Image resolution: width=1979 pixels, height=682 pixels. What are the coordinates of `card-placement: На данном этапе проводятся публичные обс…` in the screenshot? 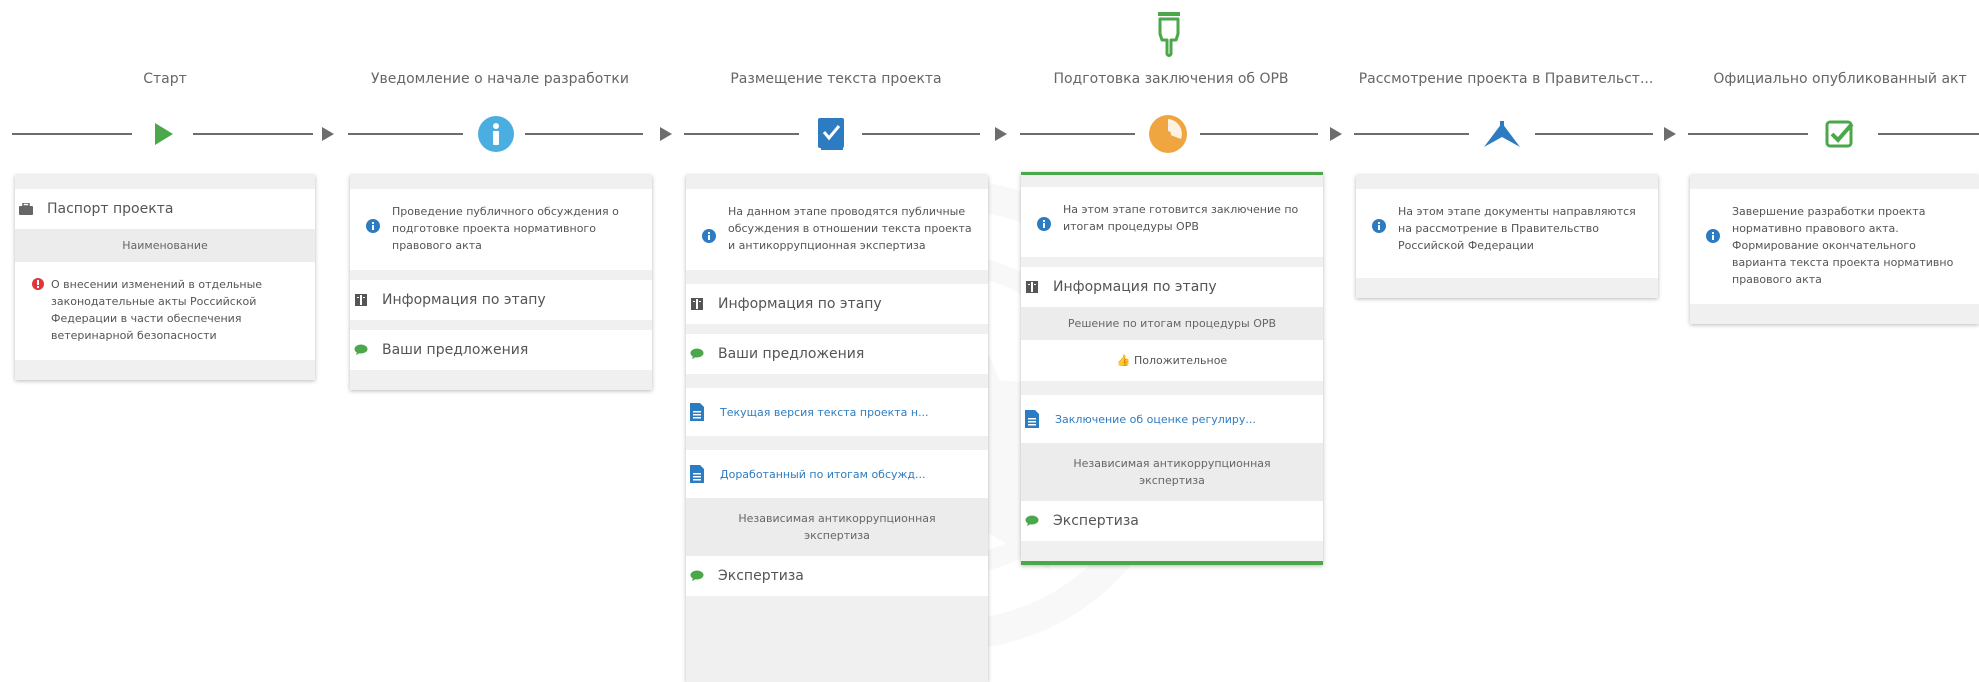 It's located at (837, 428).